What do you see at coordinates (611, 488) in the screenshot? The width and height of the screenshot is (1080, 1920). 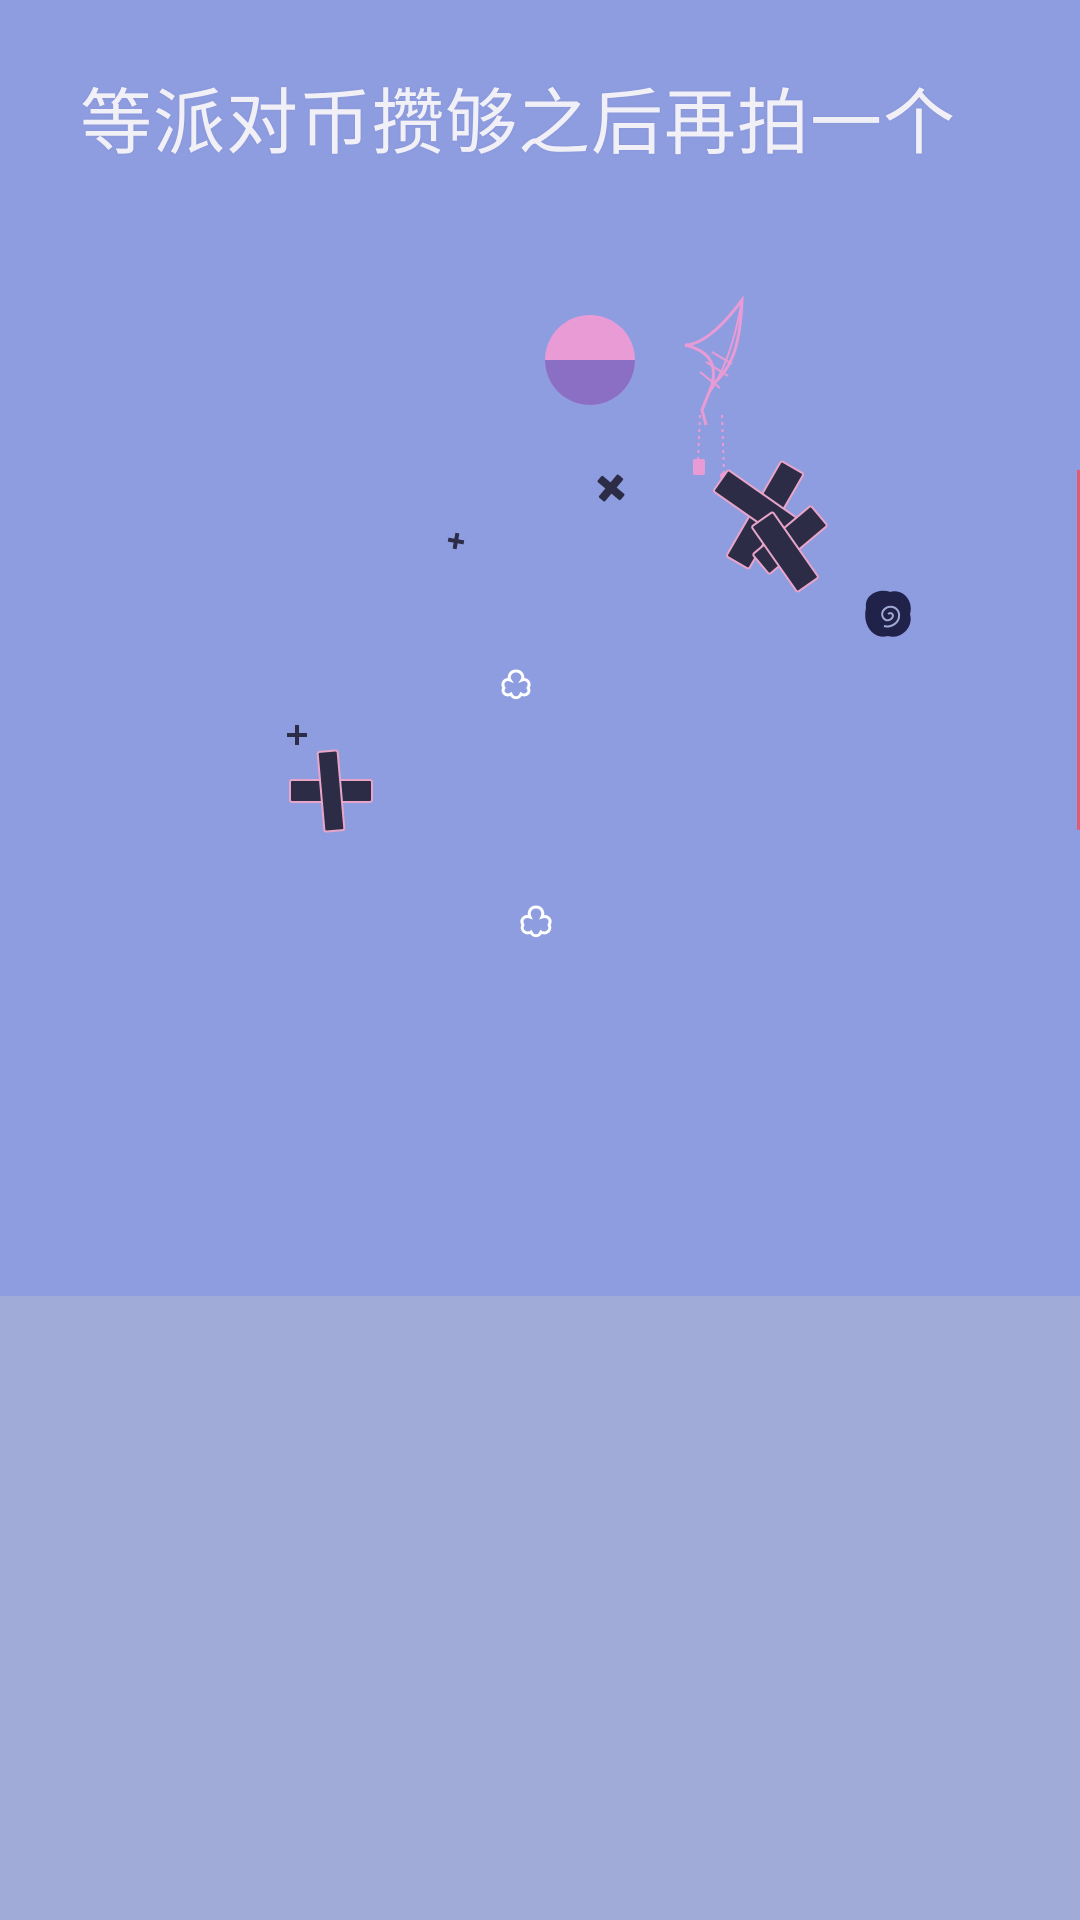 I see `bandage-cross-small-icon` at bounding box center [611, 488].